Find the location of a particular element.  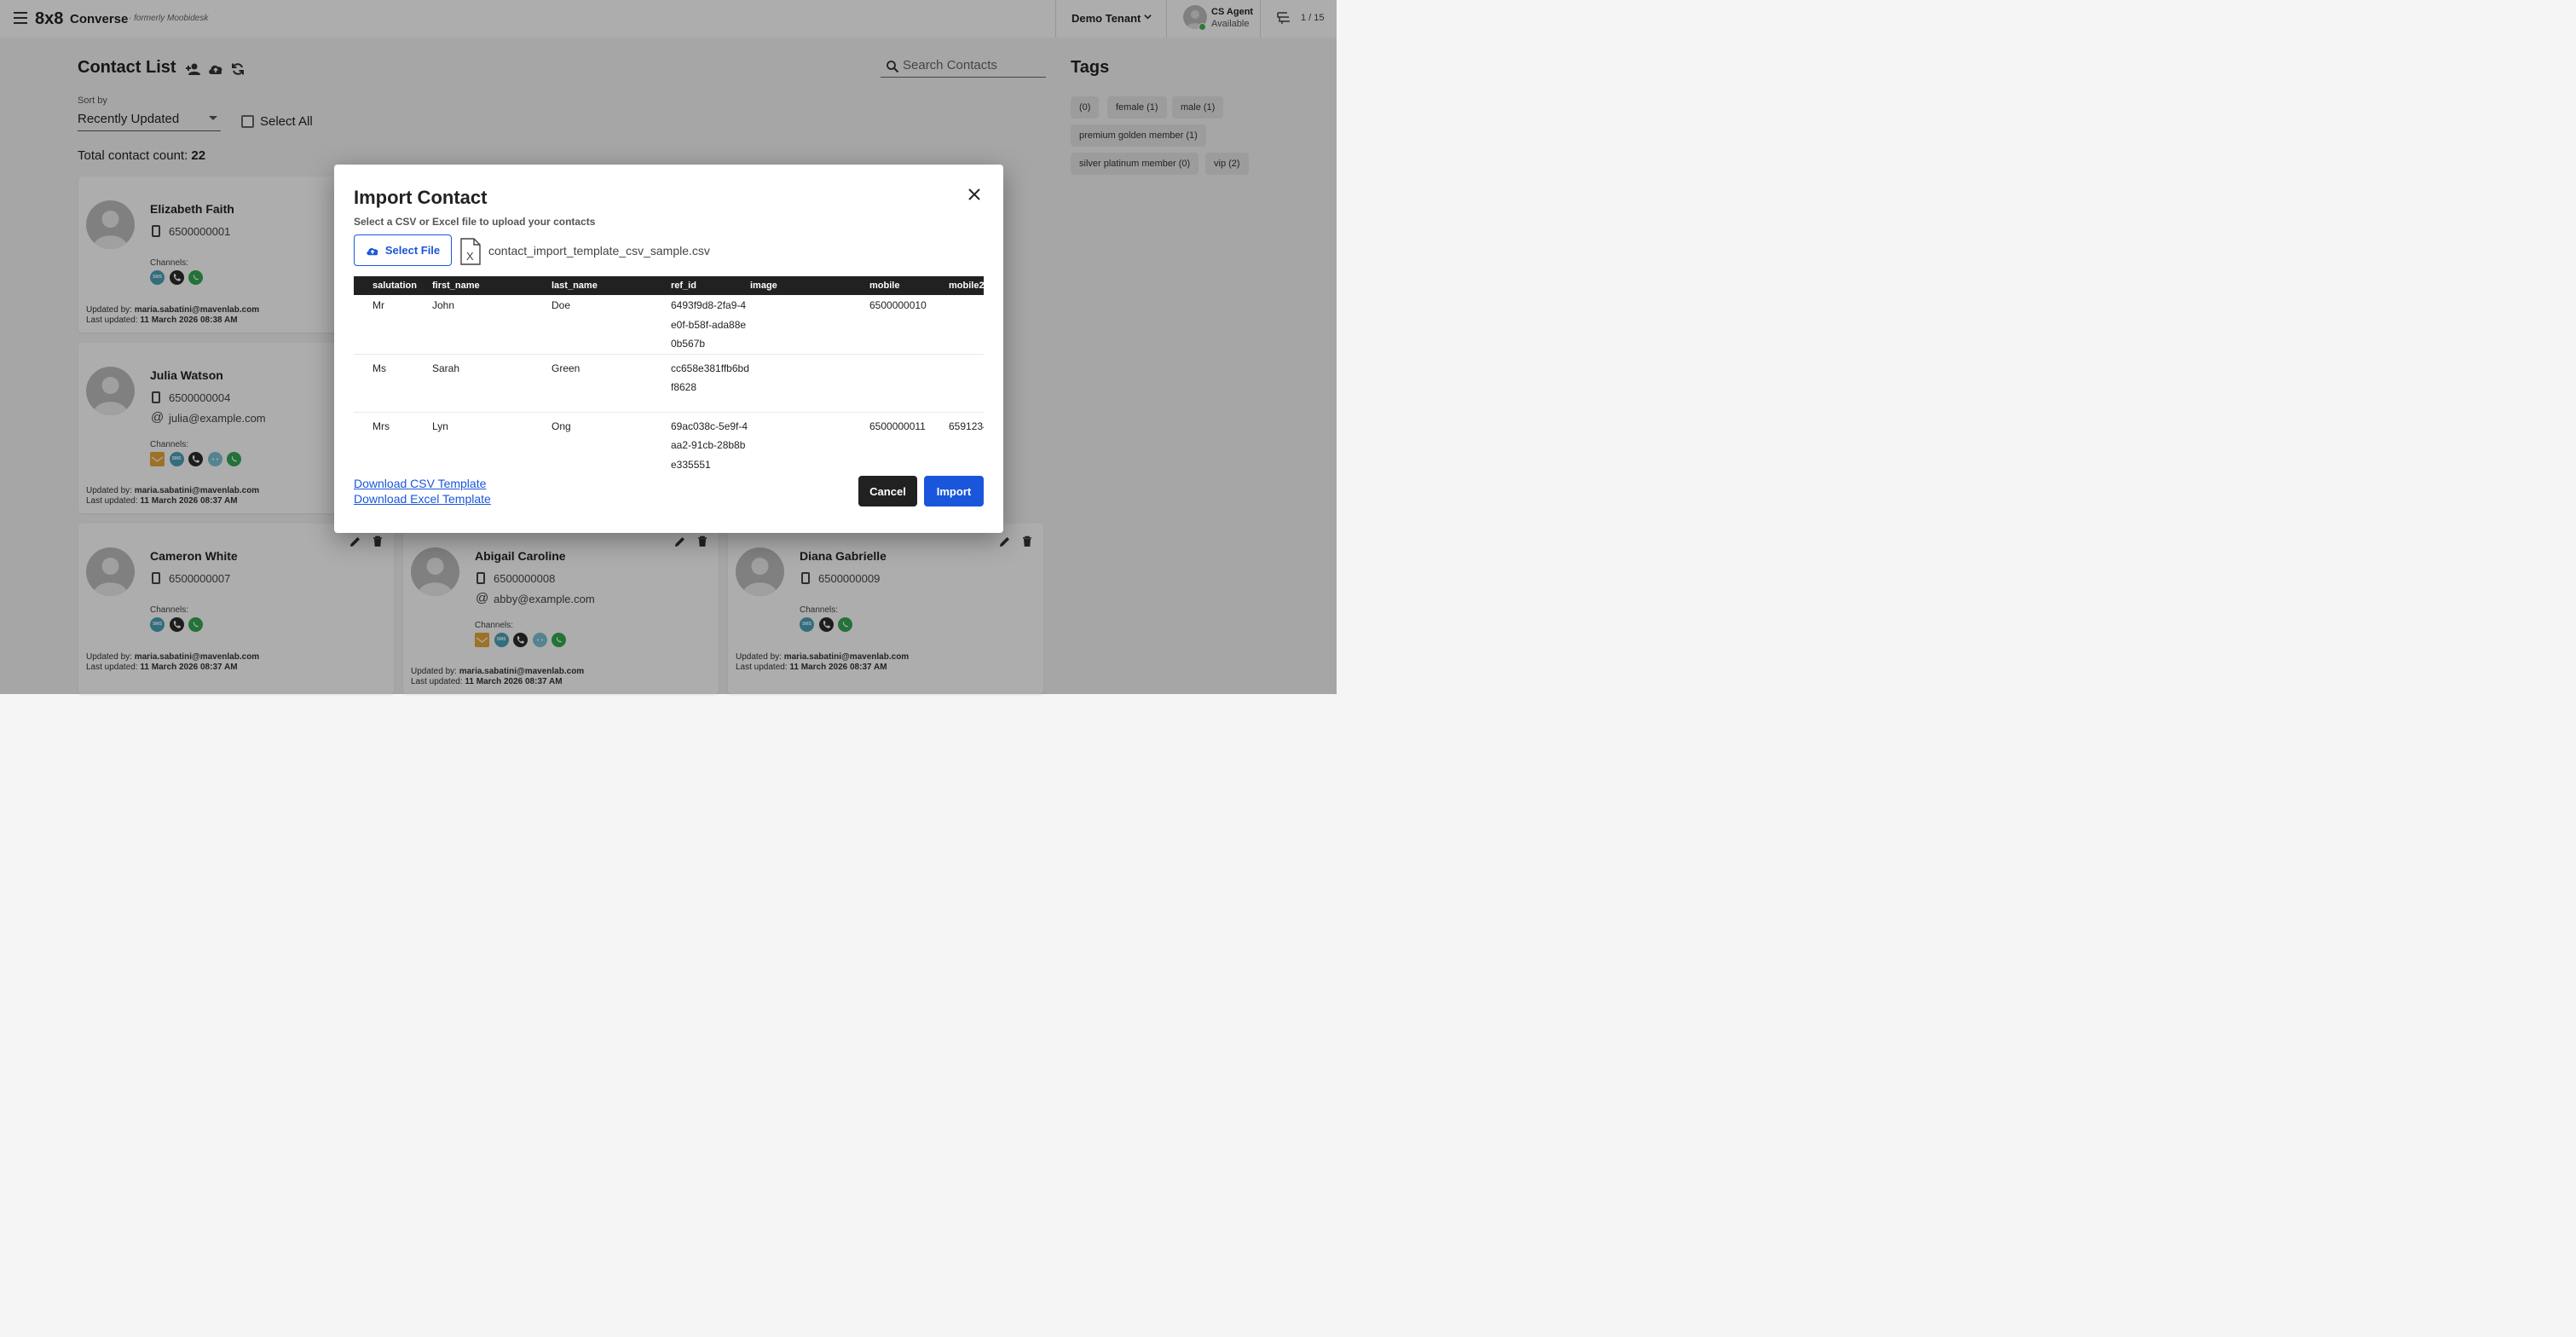

selected-file-name: contact_import_template_csv_sample.csv is located at coordinates (599, 251).